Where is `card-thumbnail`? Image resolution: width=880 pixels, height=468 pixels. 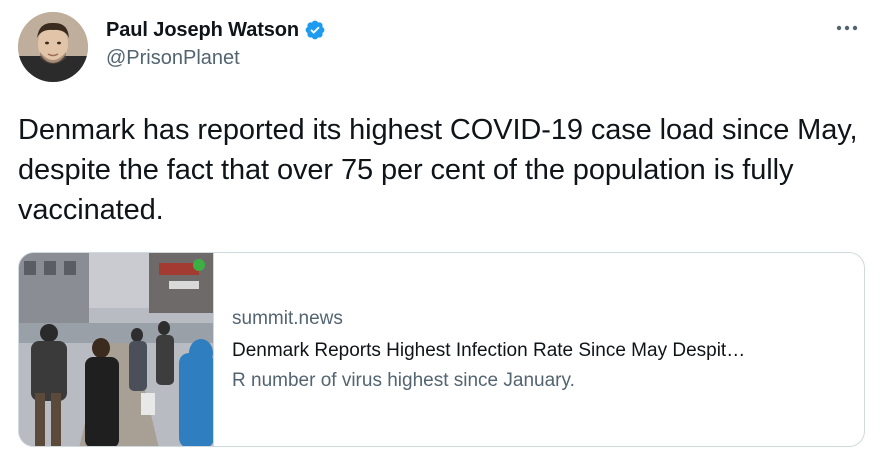 card-thumbnail is located at coordinates (116, 349).